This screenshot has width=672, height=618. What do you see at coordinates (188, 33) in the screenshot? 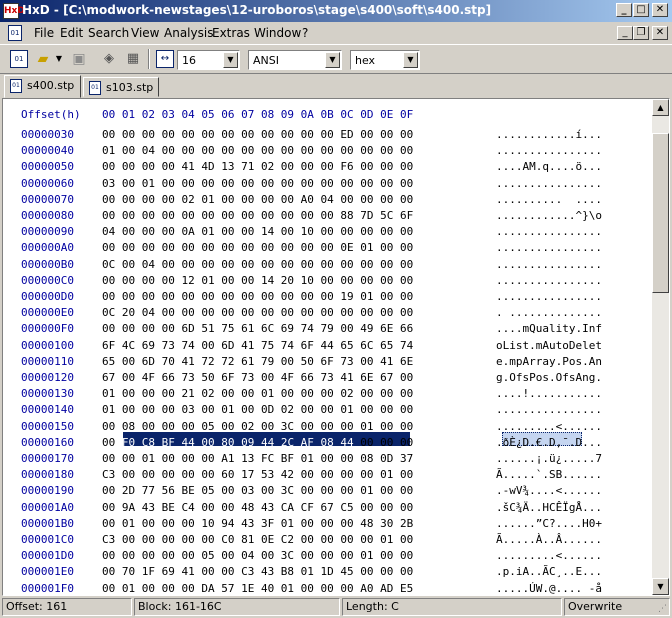
I see `menu-analysis: Analysis` at bounding box center [188, 33].